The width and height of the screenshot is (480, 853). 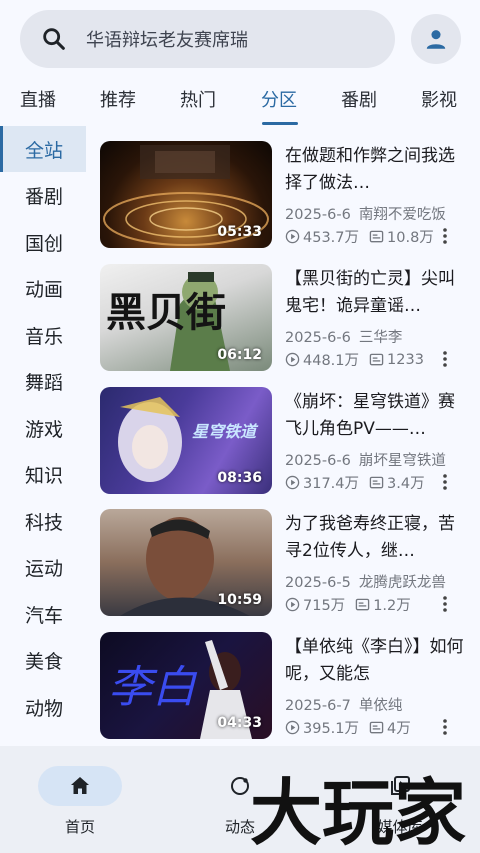 I want to click on search-bar: 华语辩坛老友赛席瑞, so click(x=207, y=39).